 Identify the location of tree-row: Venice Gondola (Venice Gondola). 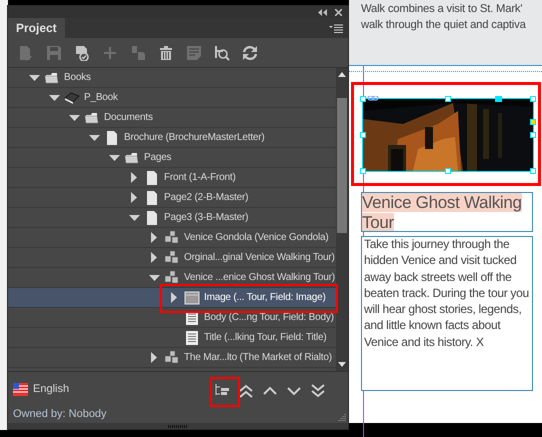
(172, 238).